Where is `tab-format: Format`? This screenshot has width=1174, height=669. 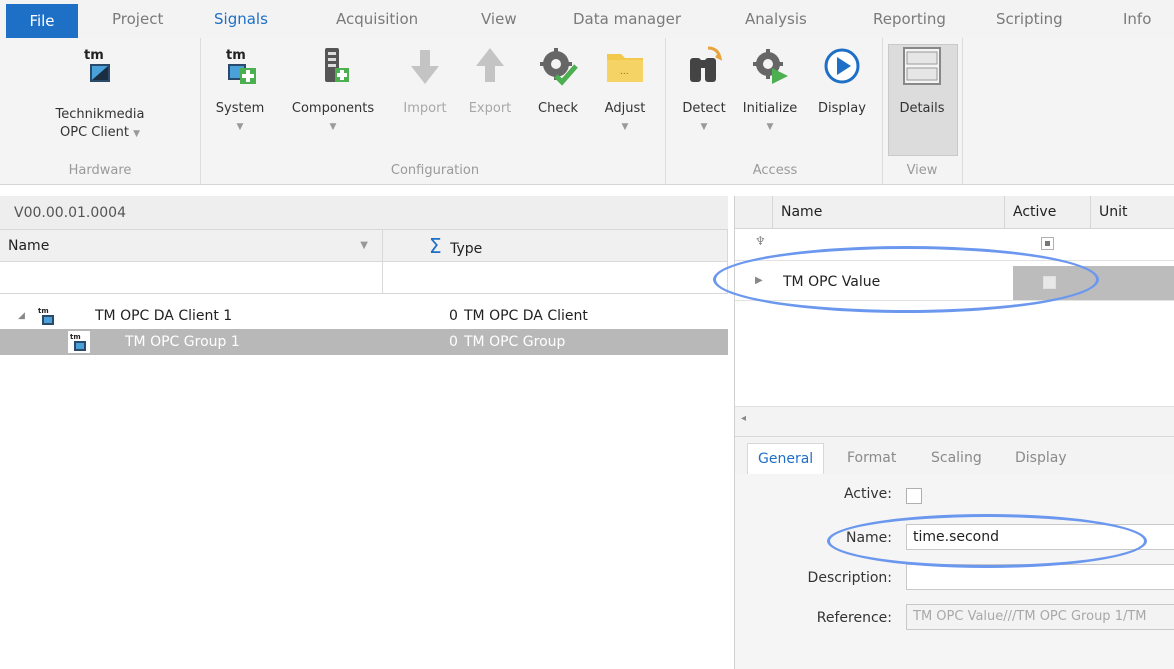
tab-format: Format is located at coordinates (871, 459).